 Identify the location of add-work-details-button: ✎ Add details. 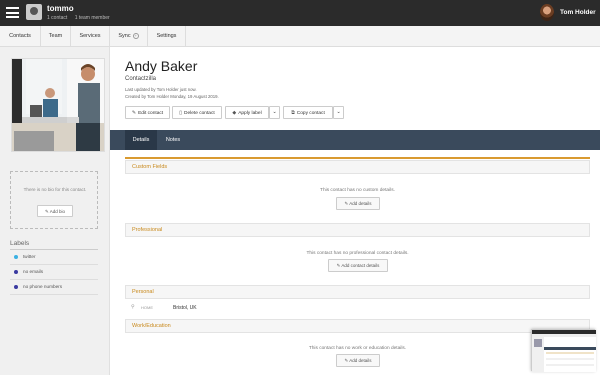
(358, 360).